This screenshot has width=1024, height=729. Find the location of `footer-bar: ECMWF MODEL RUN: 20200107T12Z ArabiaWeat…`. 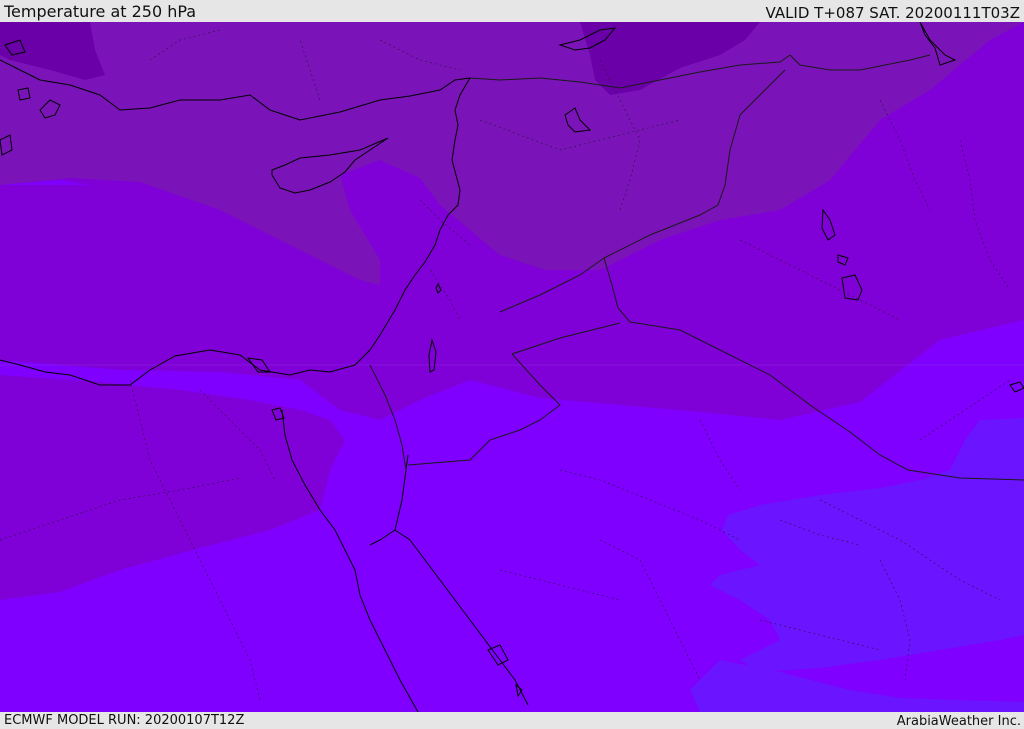

footer-bar: ECMWF MODEL RUN: 20200107T12Z ArabiaWeat… is located at coordinates (512, 720).